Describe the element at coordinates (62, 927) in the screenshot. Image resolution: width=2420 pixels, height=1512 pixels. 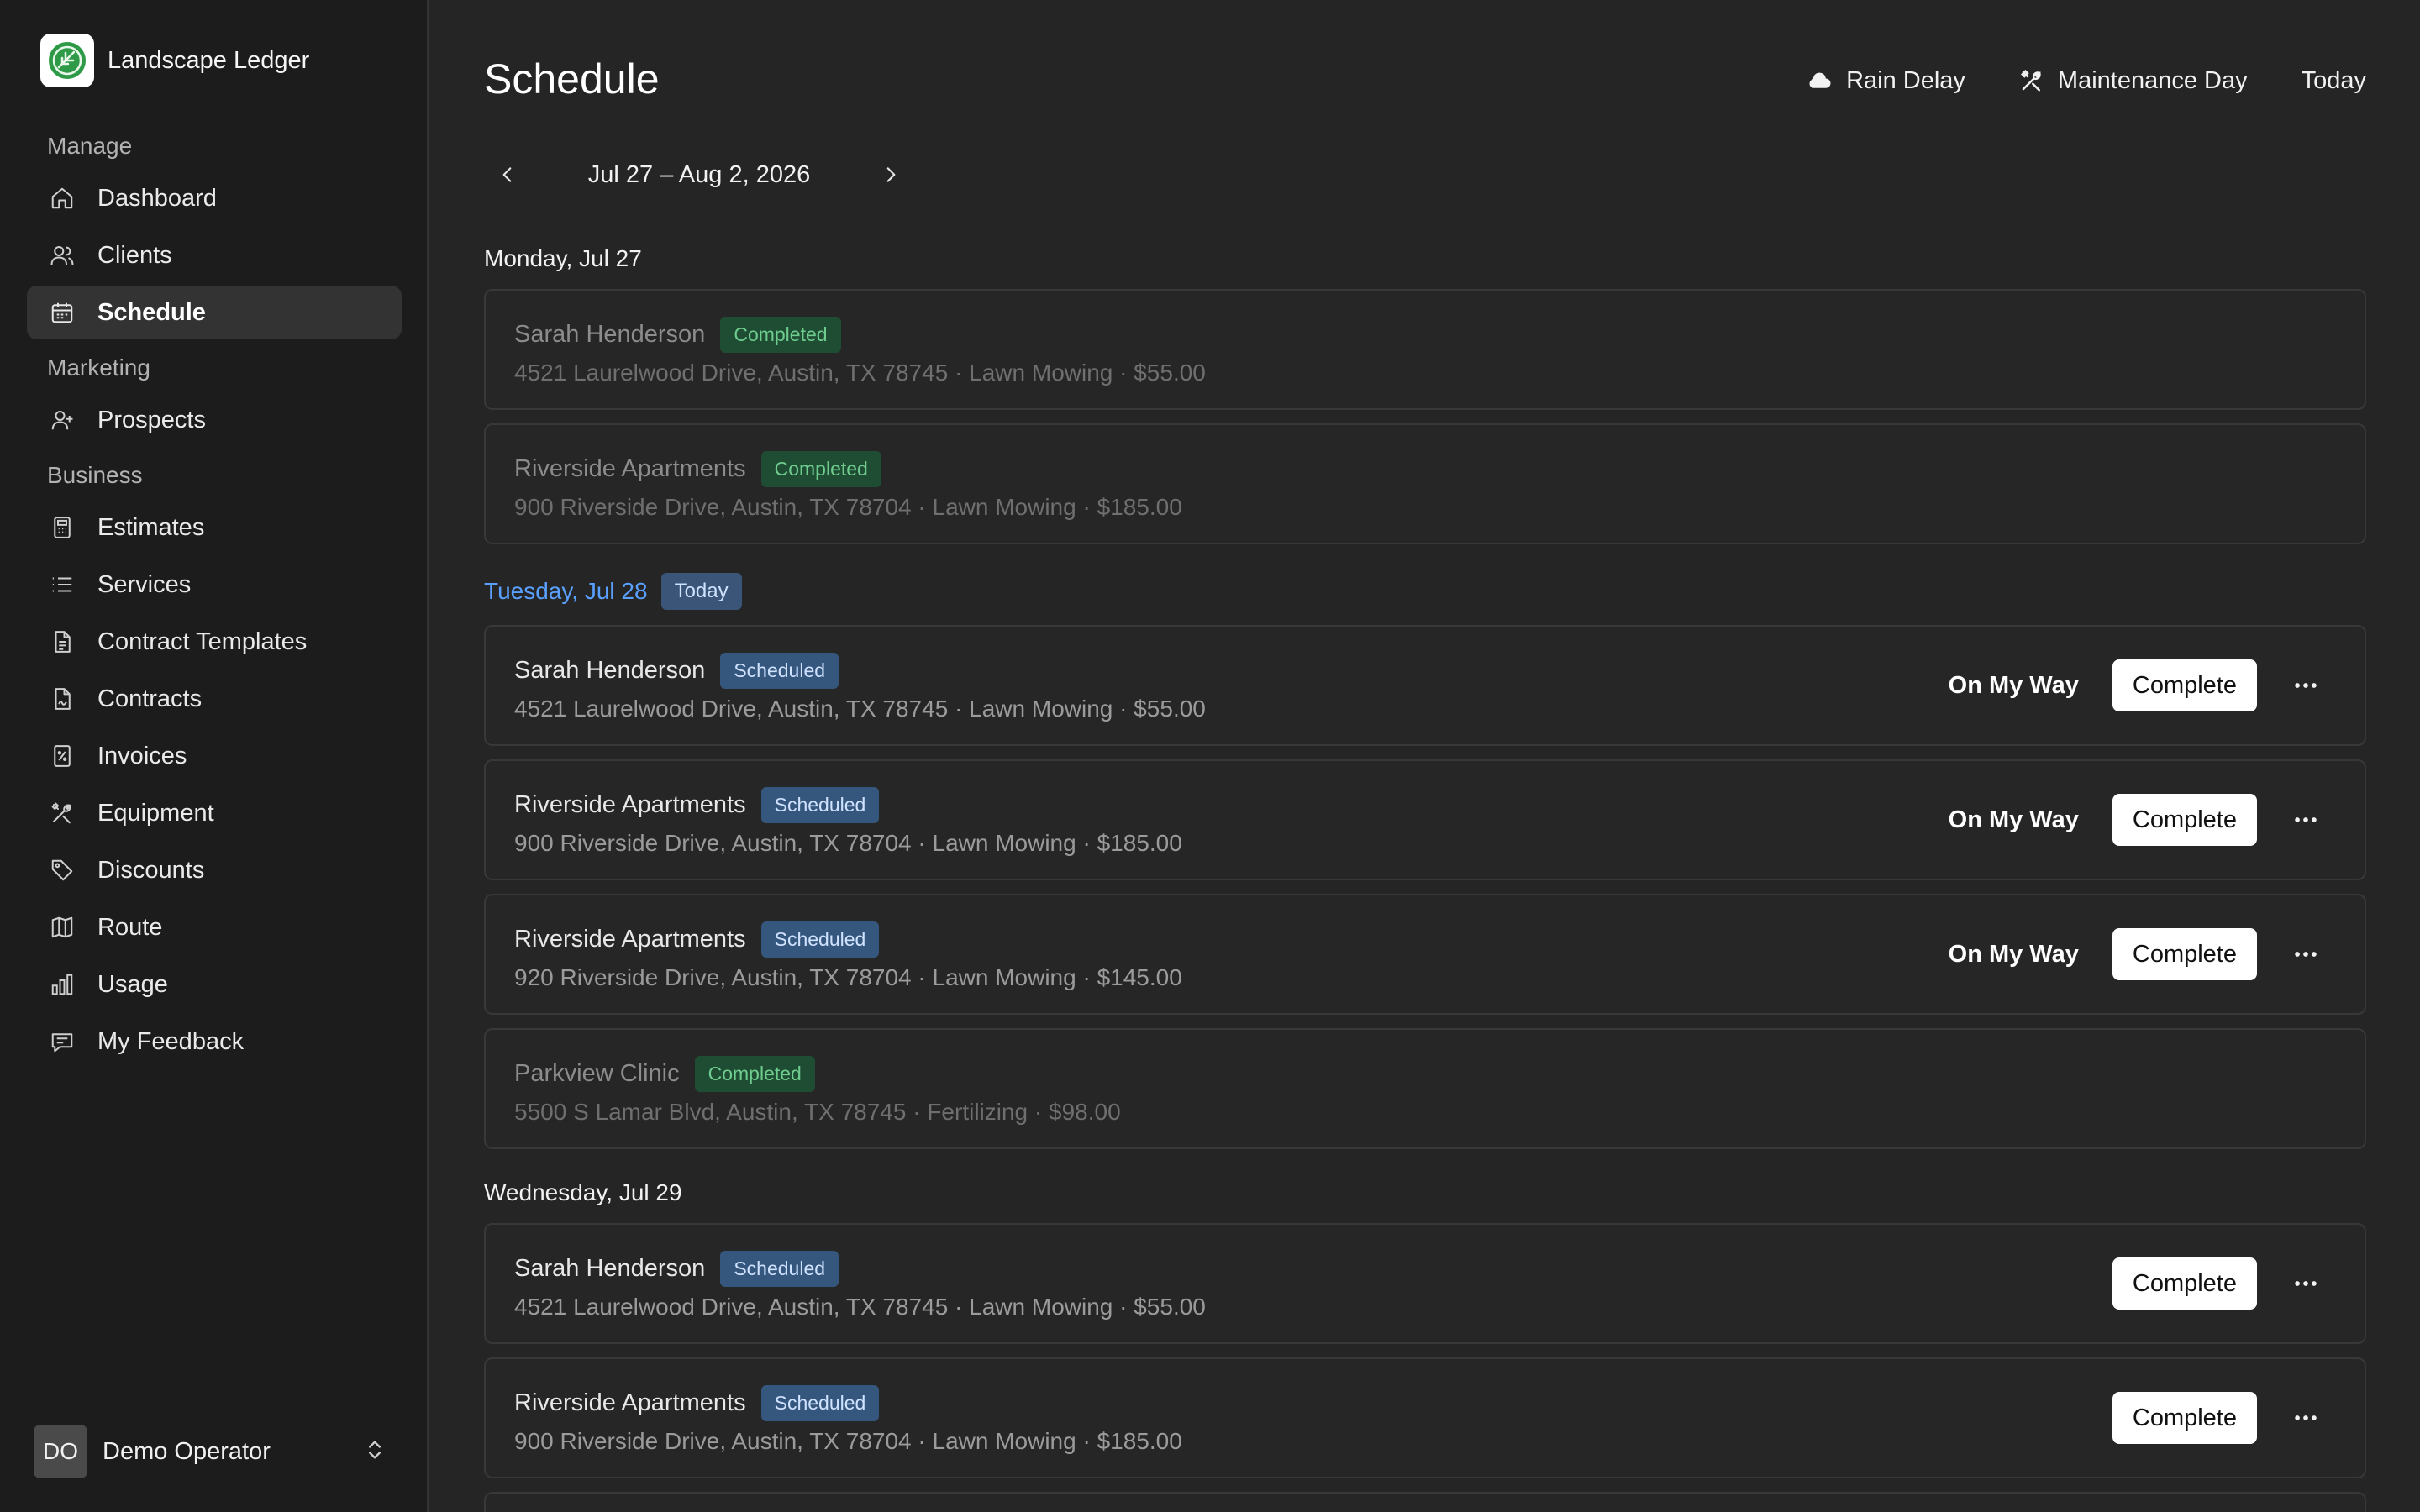
I see `map-icon` at that location.